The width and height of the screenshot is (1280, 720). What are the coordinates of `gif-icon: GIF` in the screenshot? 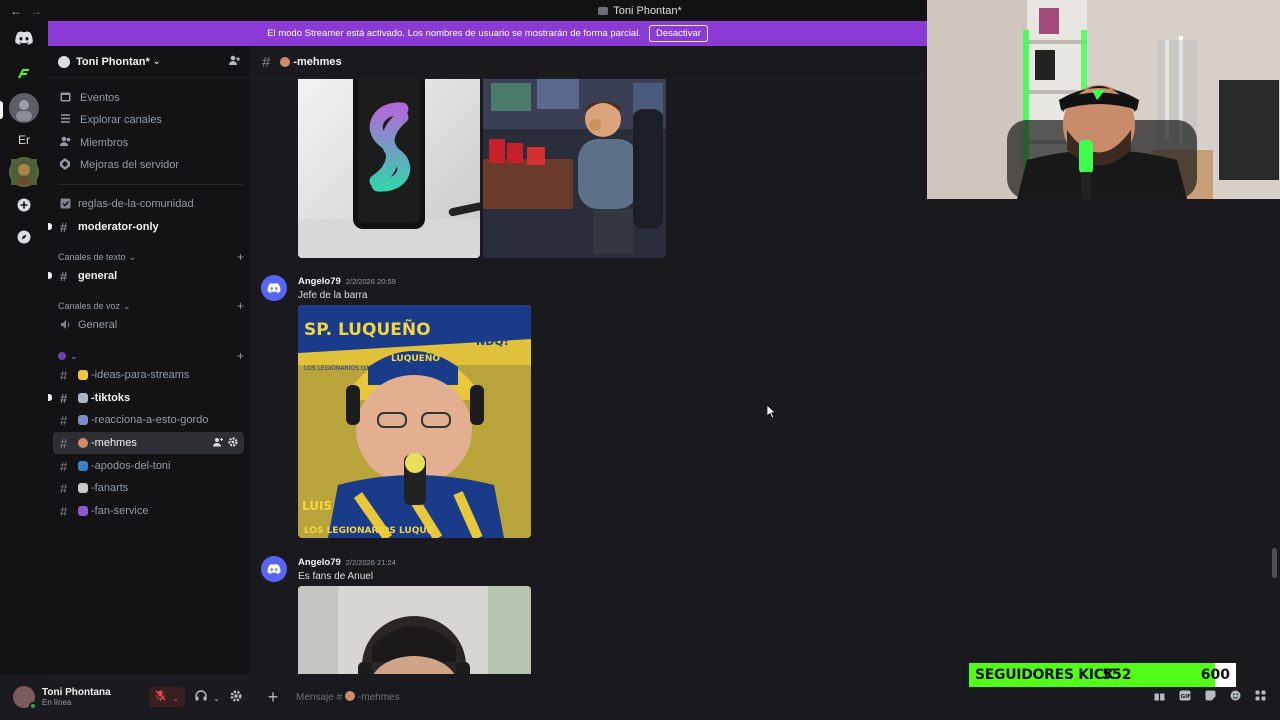 It's located at (1185, 697).